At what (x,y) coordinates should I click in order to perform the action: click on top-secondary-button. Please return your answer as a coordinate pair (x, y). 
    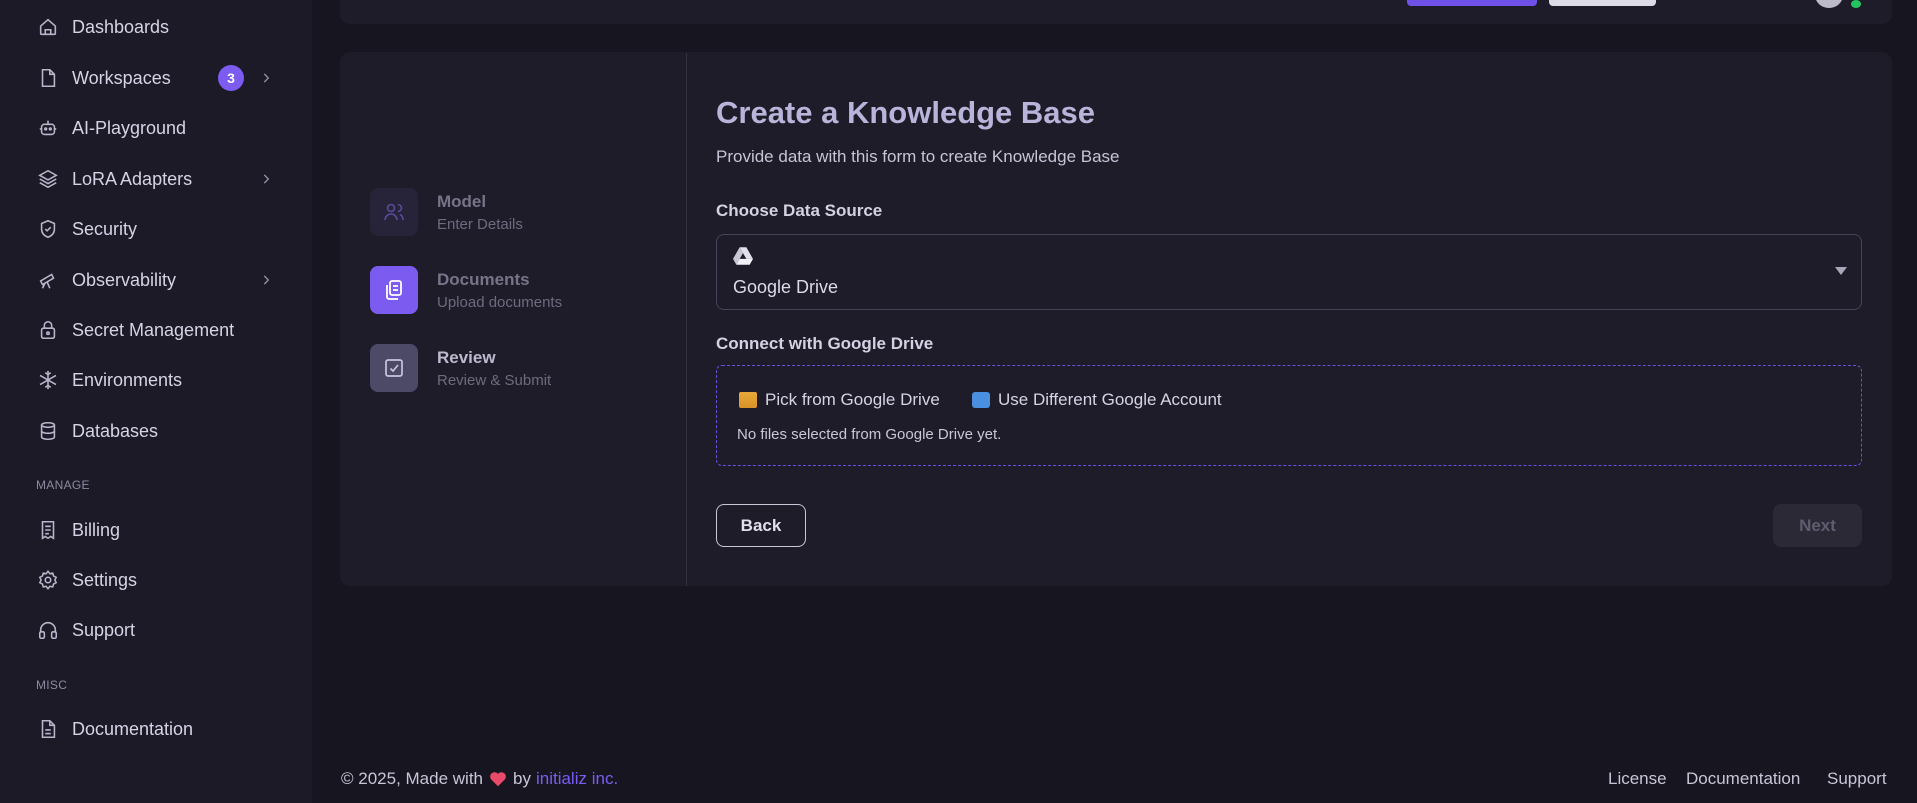
    Looking at the image, I should click on (1602, 3).